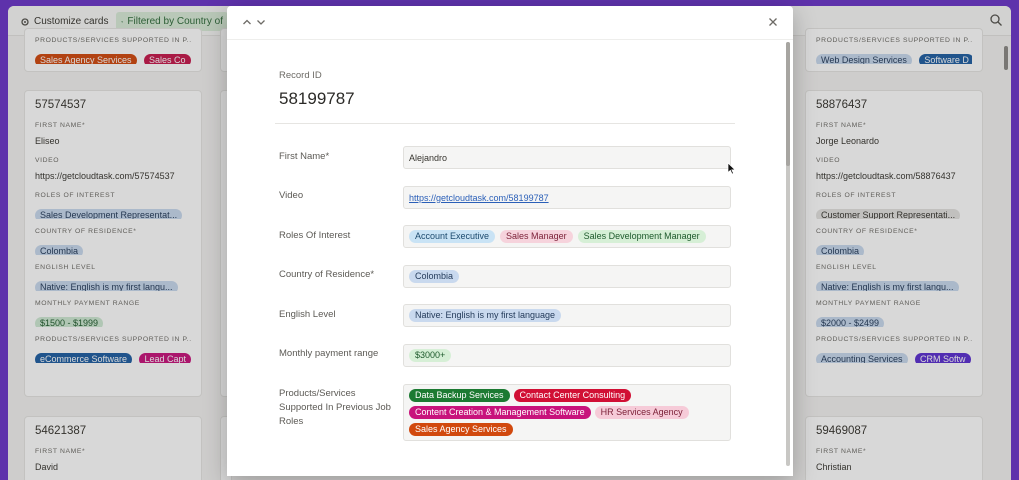  What do you see at coordinates (567, 276) in the screenshot?
I see `country-field: Colombia` at bounding box center [567, 276].